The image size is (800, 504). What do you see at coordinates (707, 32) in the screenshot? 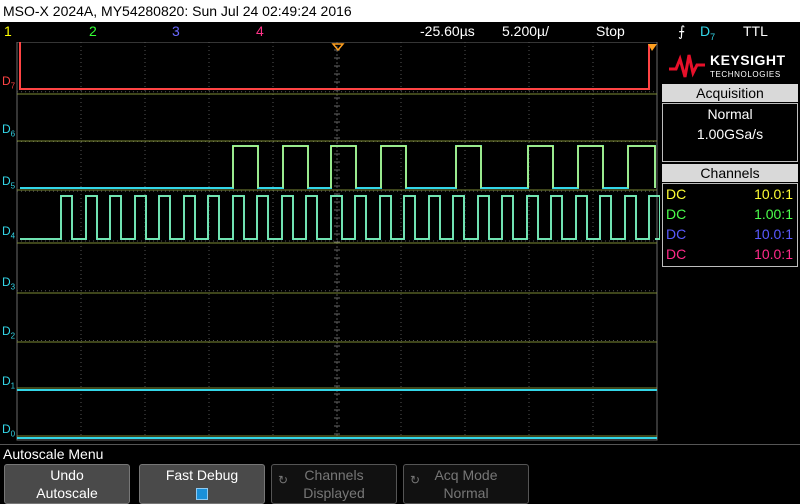
I see `trigger-source: D7` at bounding box center [707, 32].